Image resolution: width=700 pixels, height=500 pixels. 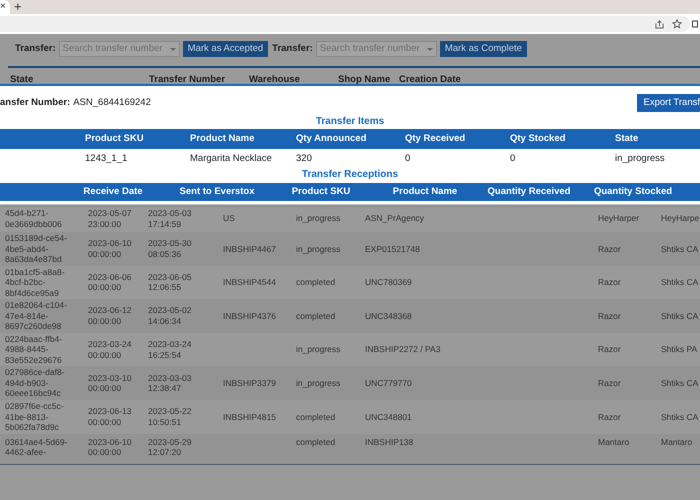 I want to click on transfer-number-label: ansfer Number:, so click(x=35, y=103).